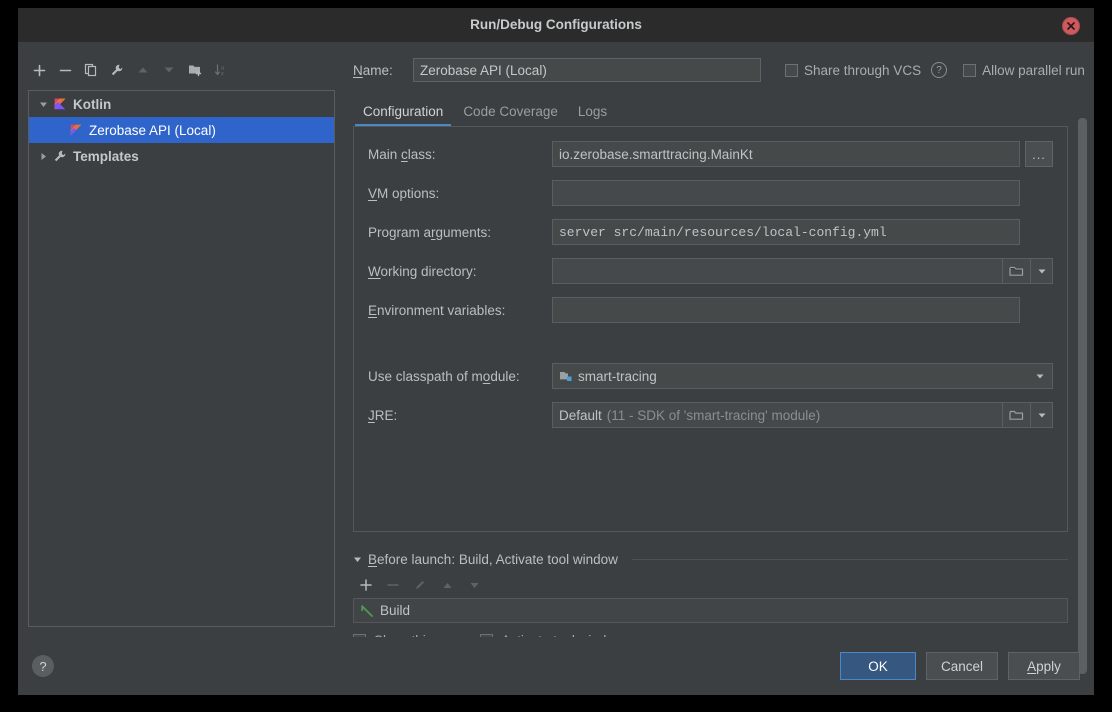  What do you see at coordinates (580, 415) in the screenshot?
I see `jre-value: Default` at bounding box center [580, 415].